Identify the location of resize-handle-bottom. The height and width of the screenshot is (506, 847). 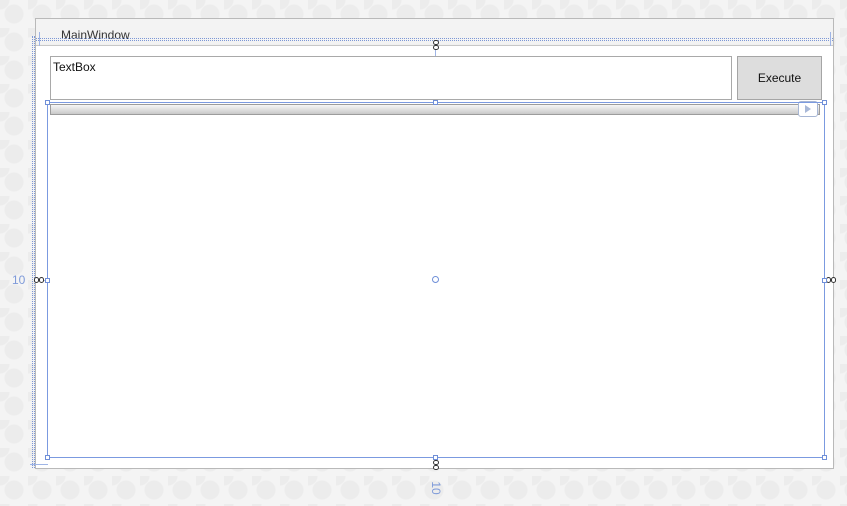
(435, 457).